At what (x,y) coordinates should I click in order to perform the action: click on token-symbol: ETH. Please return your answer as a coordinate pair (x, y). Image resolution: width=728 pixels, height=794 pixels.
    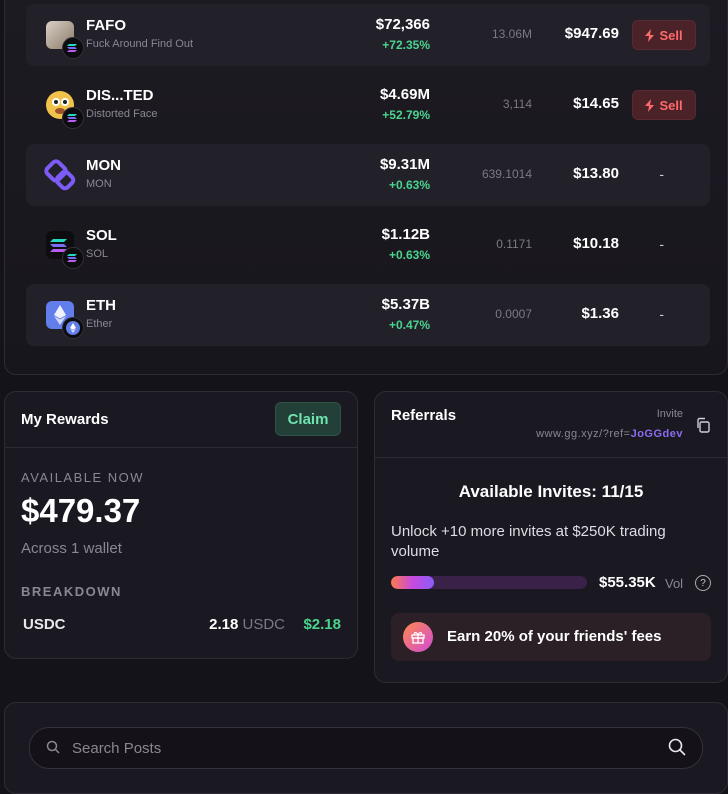
    Looking at the image, I should click on (101, 305).